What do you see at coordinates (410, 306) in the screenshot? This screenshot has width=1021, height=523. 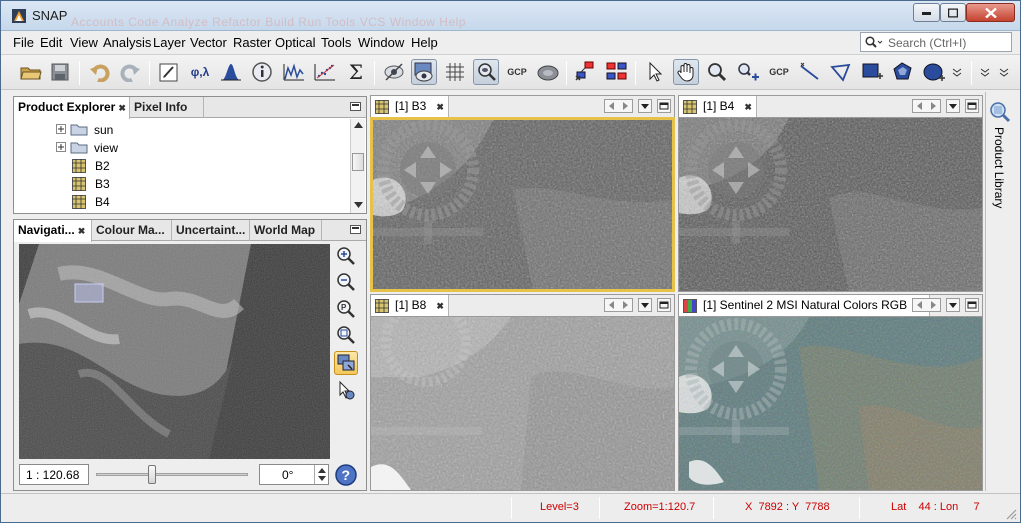 I see `tab-view-b8: [1] B8 ✖` at bounding box center [410, 306].